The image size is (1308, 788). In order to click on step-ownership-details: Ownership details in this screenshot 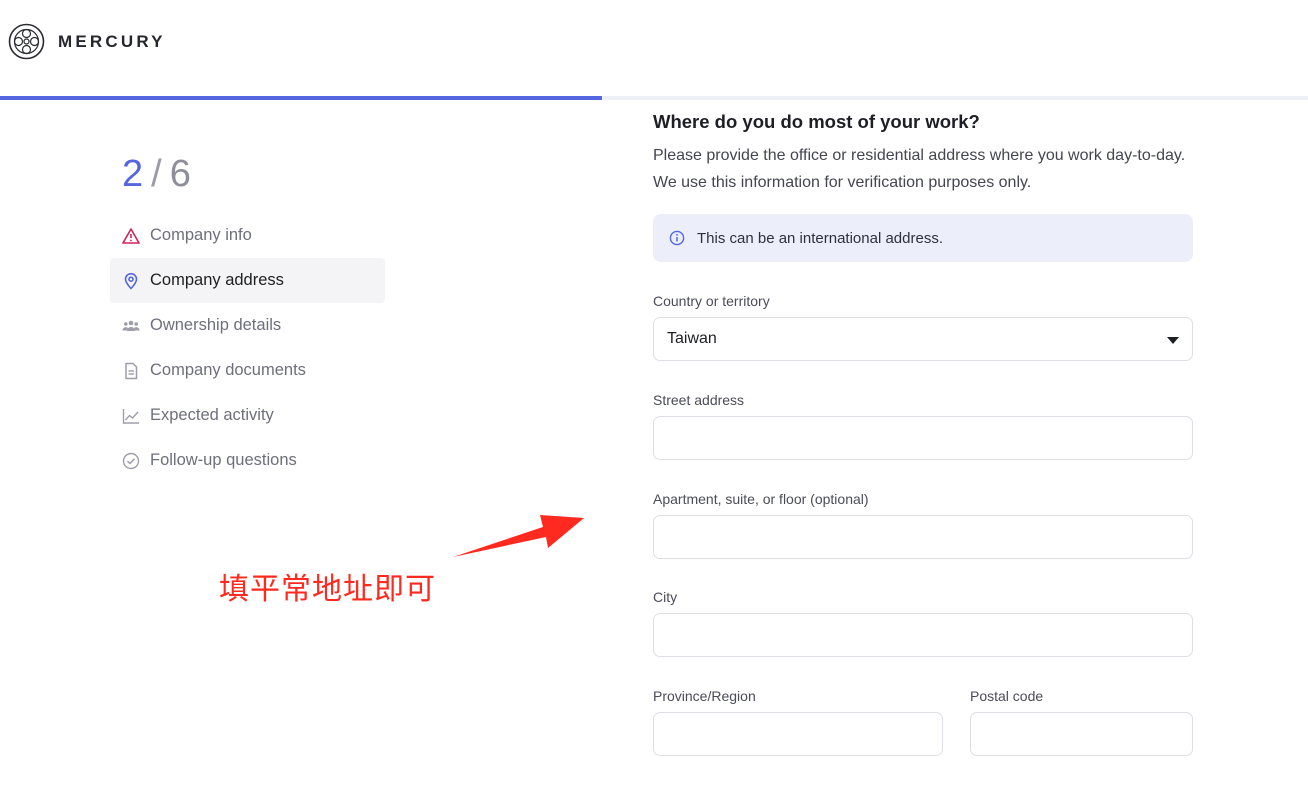, I will do `click(247, 325)`.